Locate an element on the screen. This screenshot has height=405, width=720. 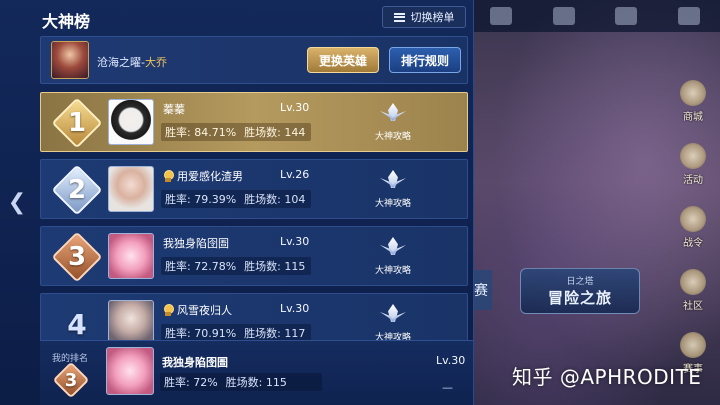
side-menu-label: 商城 is located at coordinates (693, 117).